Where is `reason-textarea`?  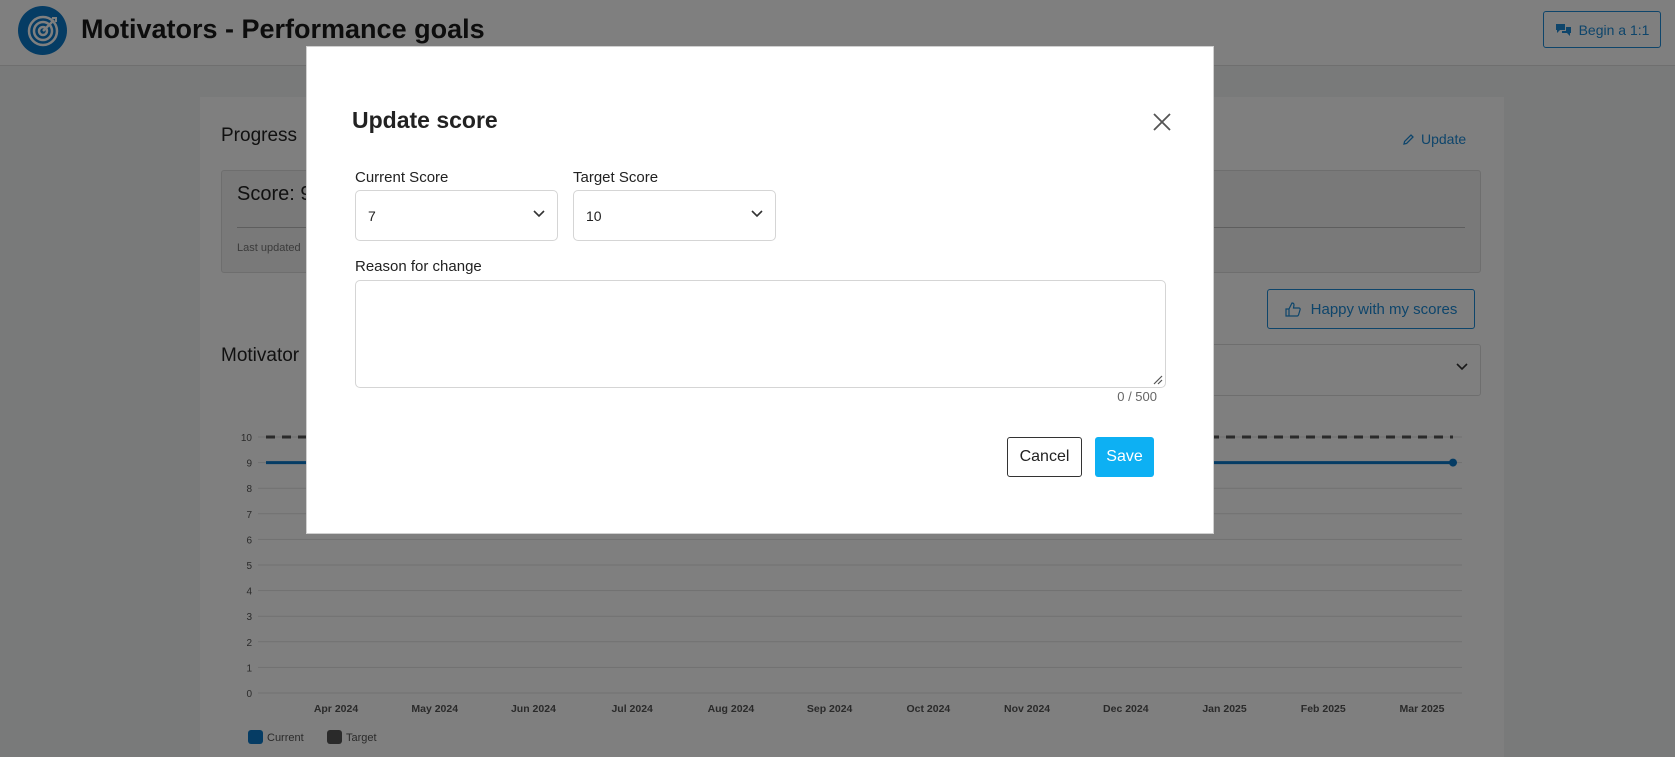 reason-textarea is located at coordinates (760, 334).